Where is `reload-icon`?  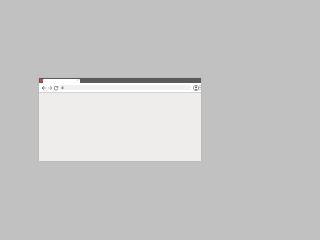
reload-icon is located at coordinates (56, 88).